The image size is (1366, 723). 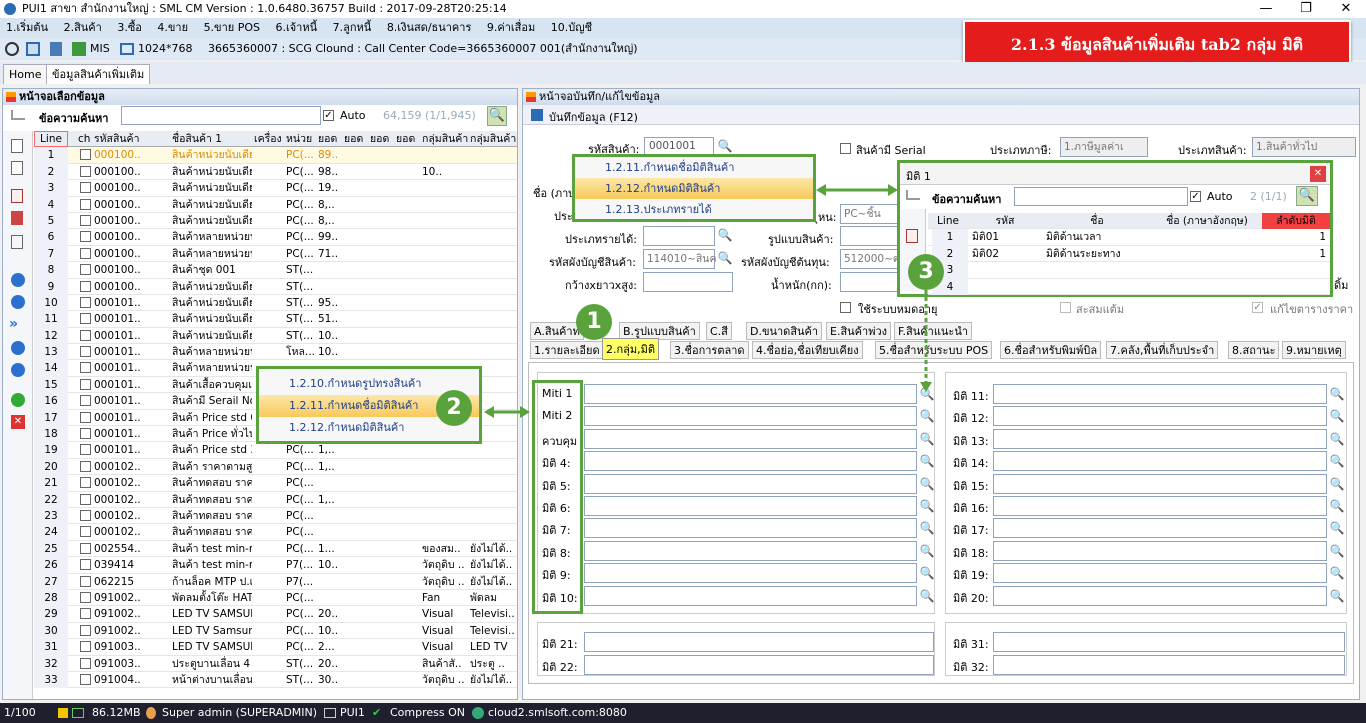 I want to click on col-group1: กลุ่มสินค้า, so click(x=445, y=139).